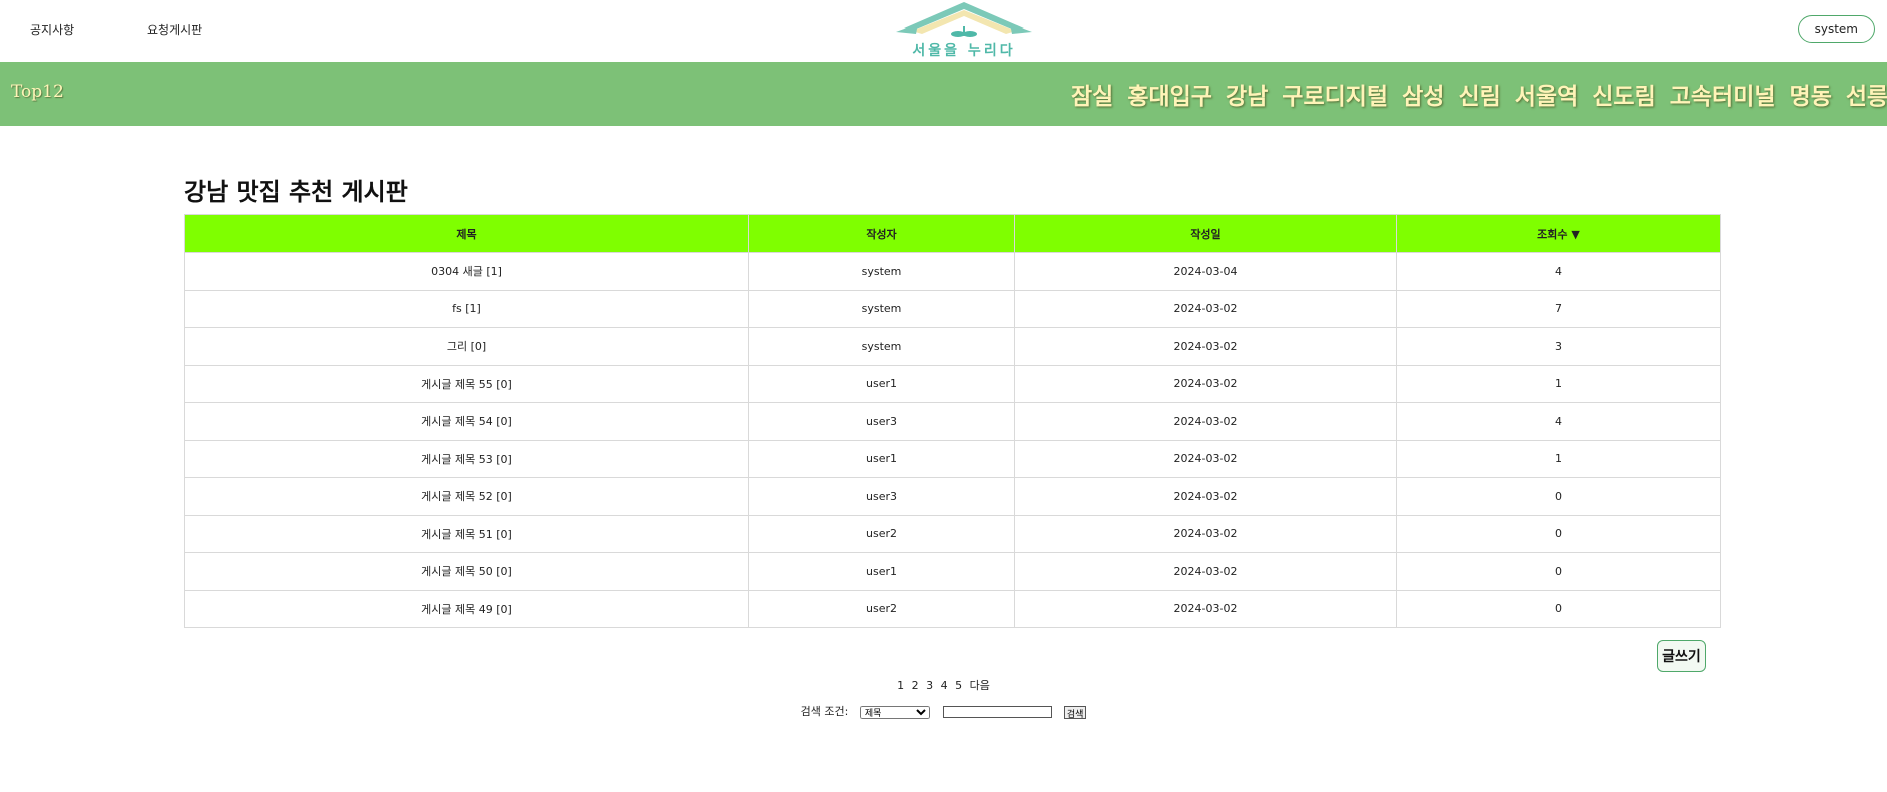  Describe the element at coordinates (1681, 656) in the screenshot. I see `write-post-button: 글쓰기` at that location.